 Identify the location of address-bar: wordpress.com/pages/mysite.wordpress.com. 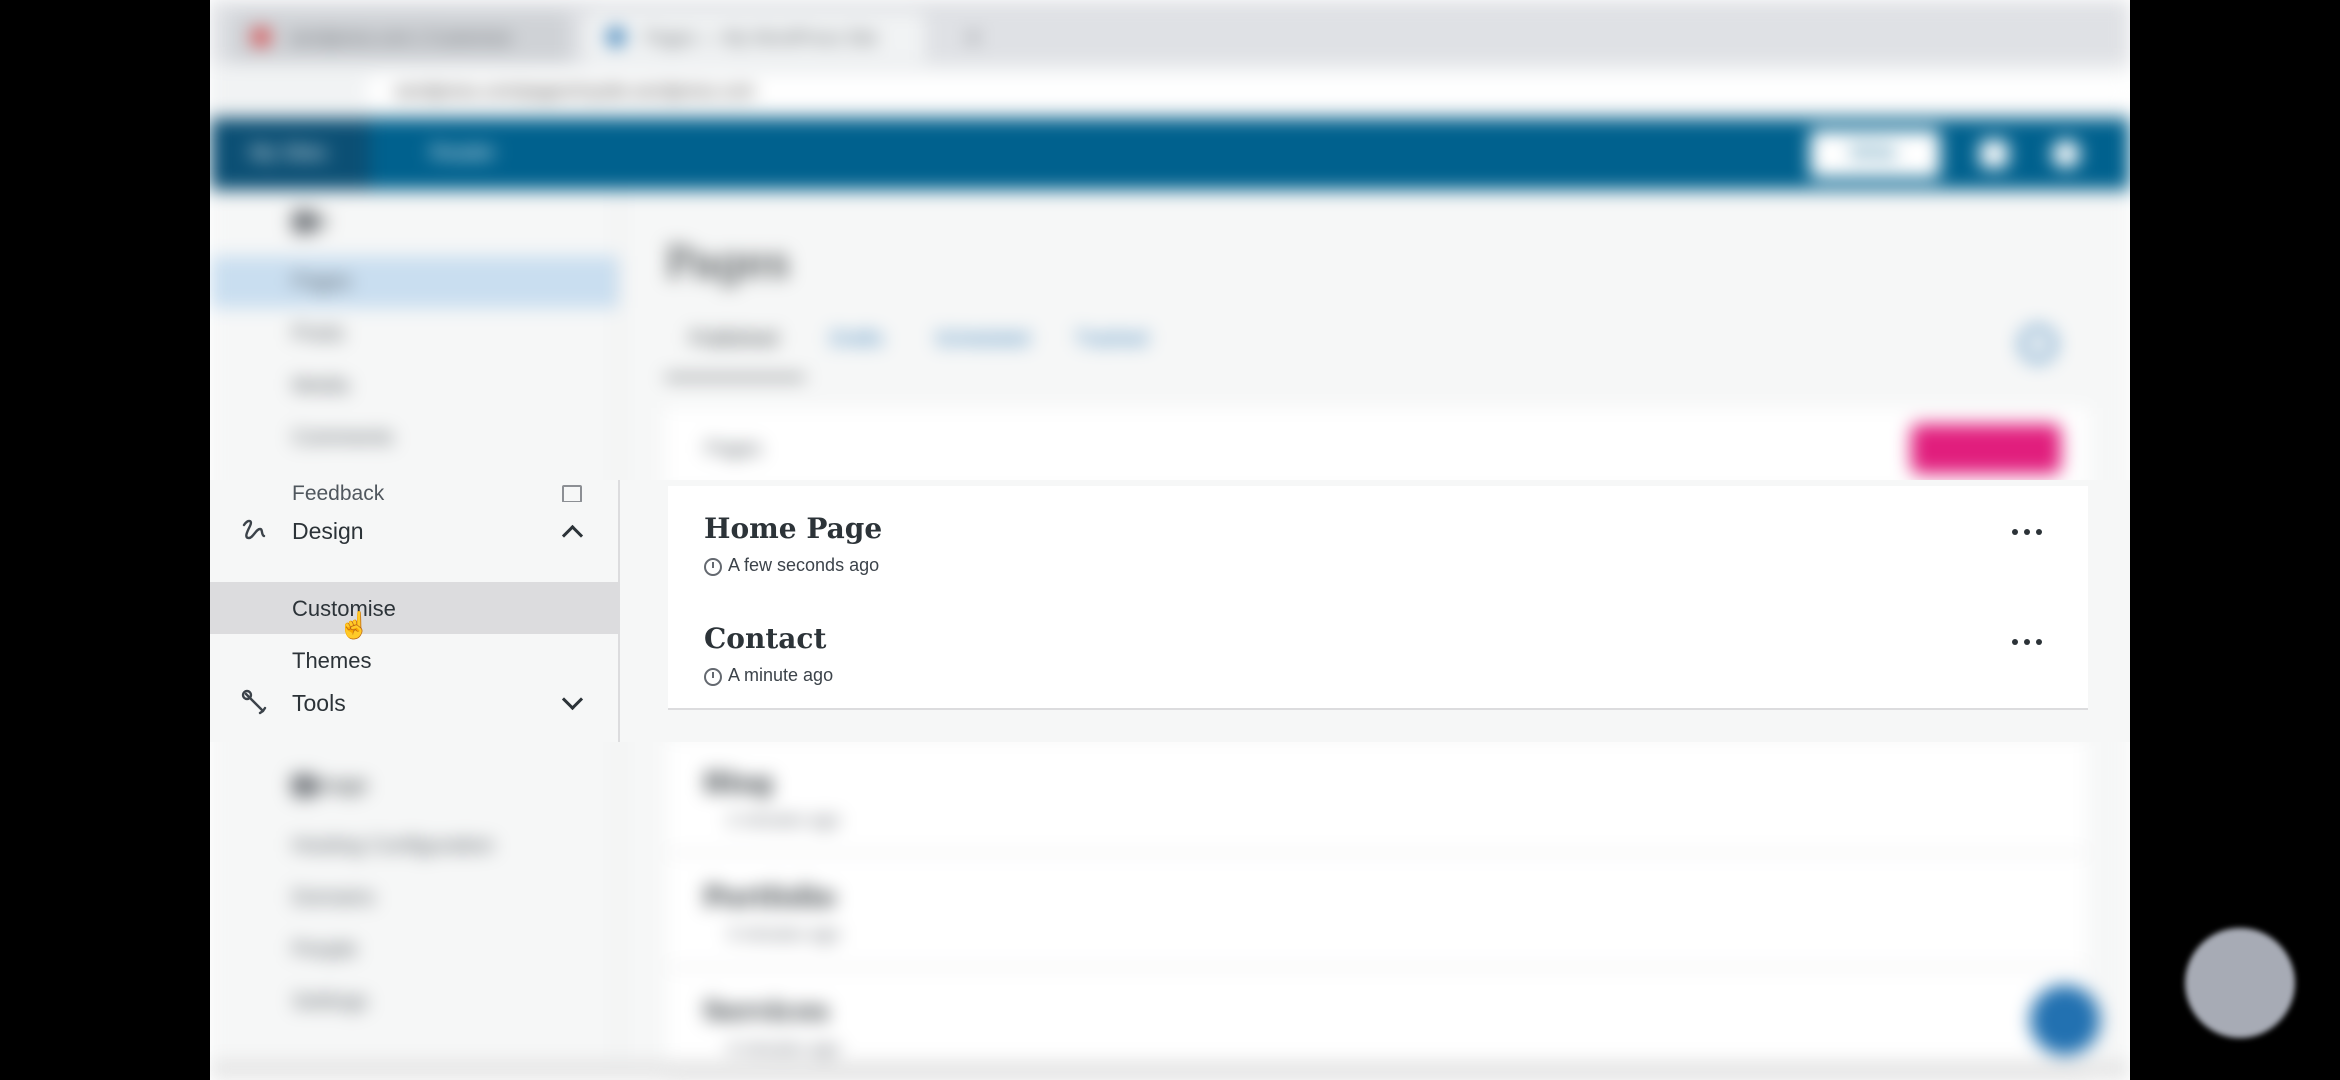
(1247, 91).